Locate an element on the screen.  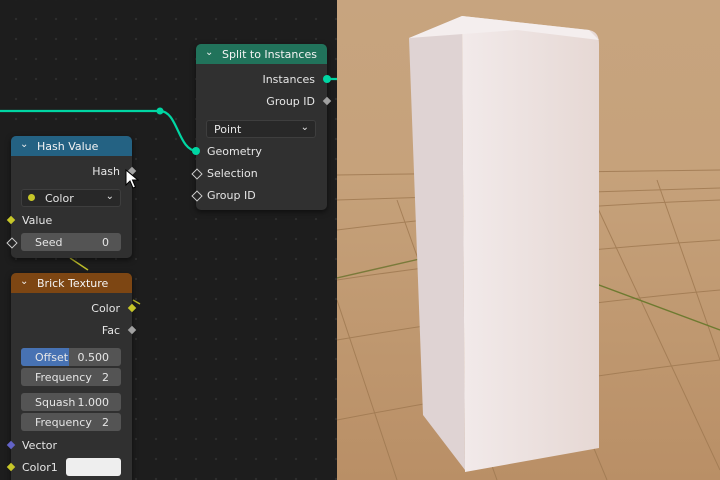
hash-node-header: ⌄ Hash Value is located at coordinates (71, 146).